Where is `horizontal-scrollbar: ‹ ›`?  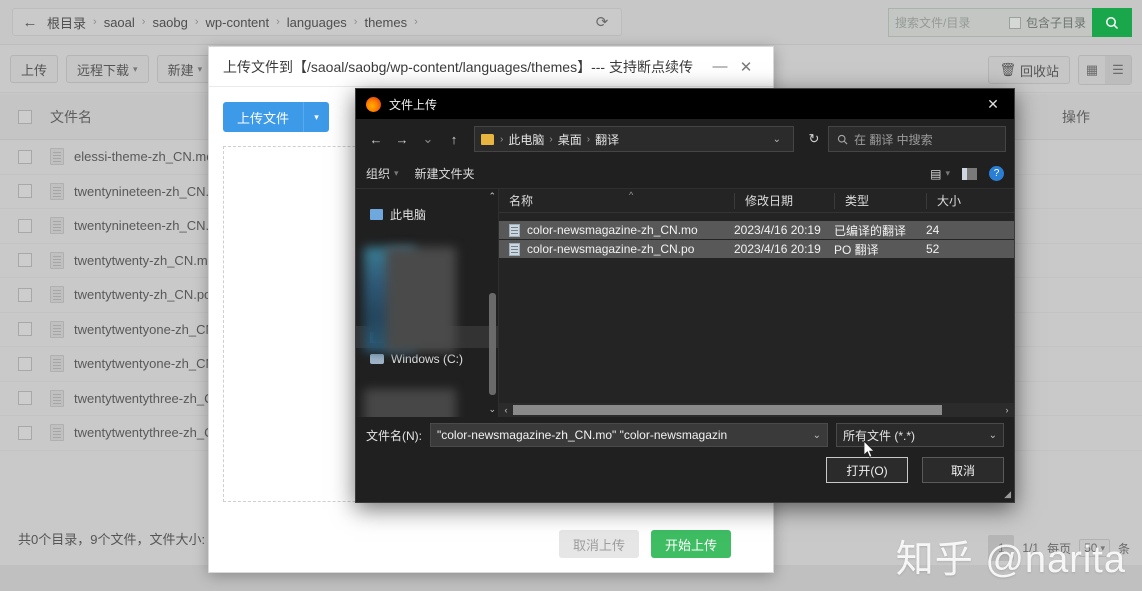
horizontal-scrollbar: ‹ › is located at coordinates (756, 410).